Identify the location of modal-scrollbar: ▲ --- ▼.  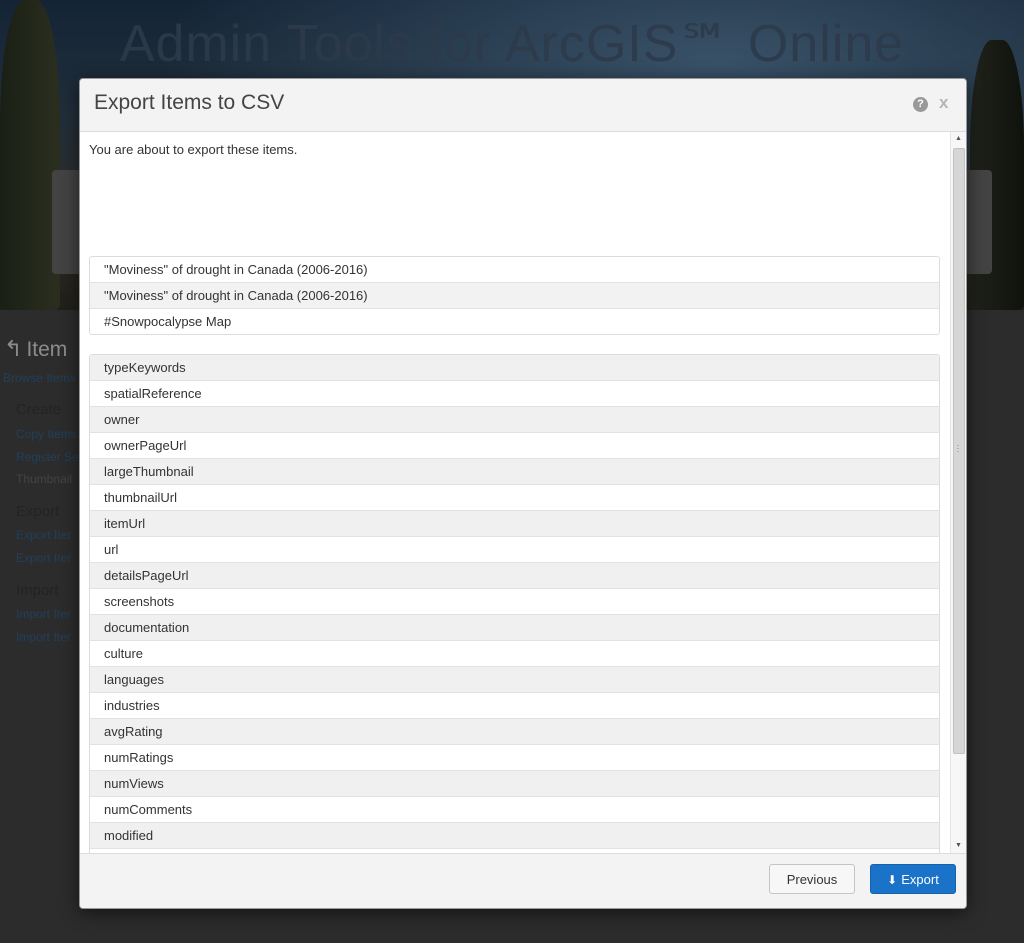
(958, 492).